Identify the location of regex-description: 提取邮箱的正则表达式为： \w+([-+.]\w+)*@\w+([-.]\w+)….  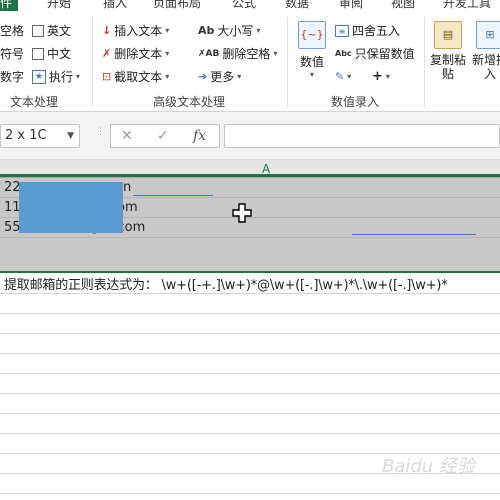
(226, 285).